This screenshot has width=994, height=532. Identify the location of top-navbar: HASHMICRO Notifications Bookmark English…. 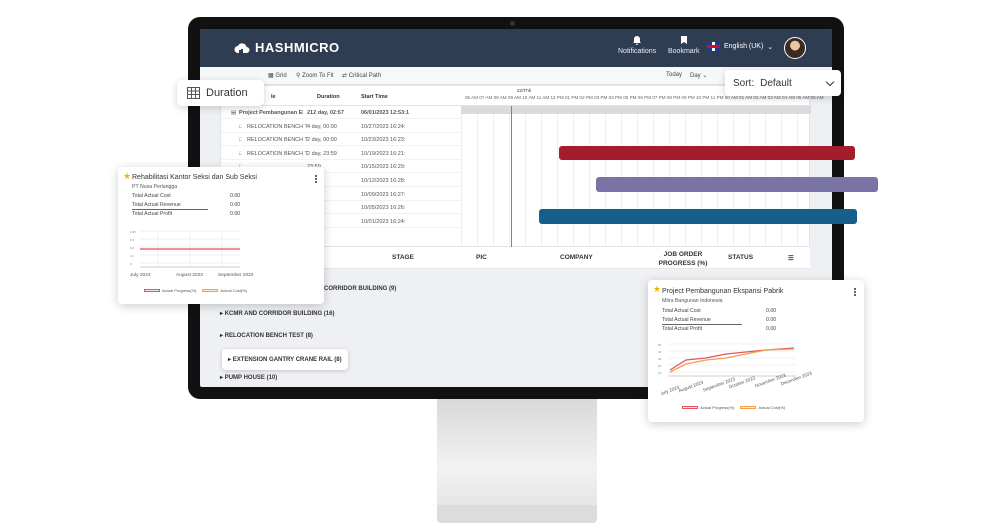
(516, 48).